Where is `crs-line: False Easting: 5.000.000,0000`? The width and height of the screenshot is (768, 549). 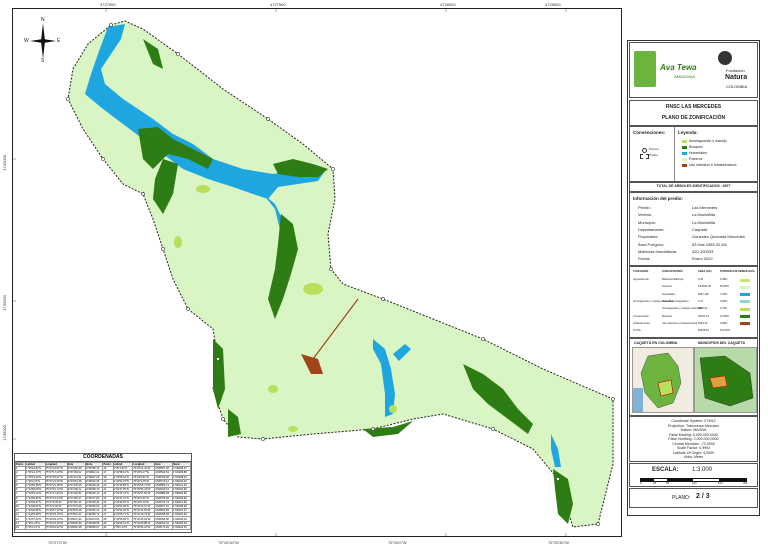 crs-line: False Easting: 5.000.000,0000 is located at coordinates (693, 434).